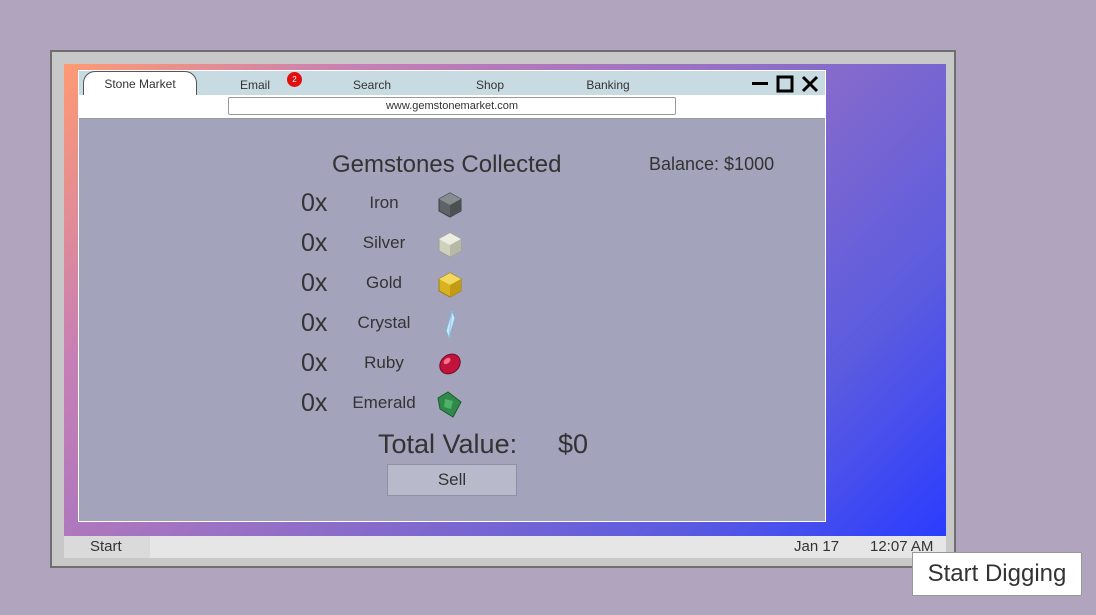 The width and height of the screenshot is (1096, 615). I want to click on total-value-label: Total Value:, so click(448, 444).